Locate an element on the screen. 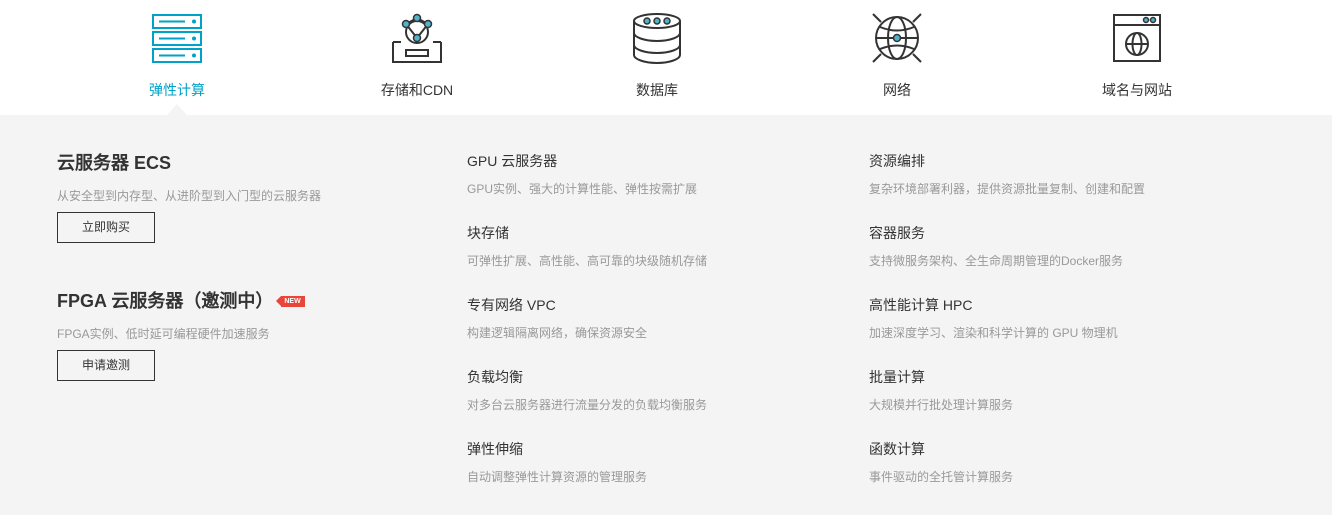  new-badge: NEW is located at coordinates (290, 301).